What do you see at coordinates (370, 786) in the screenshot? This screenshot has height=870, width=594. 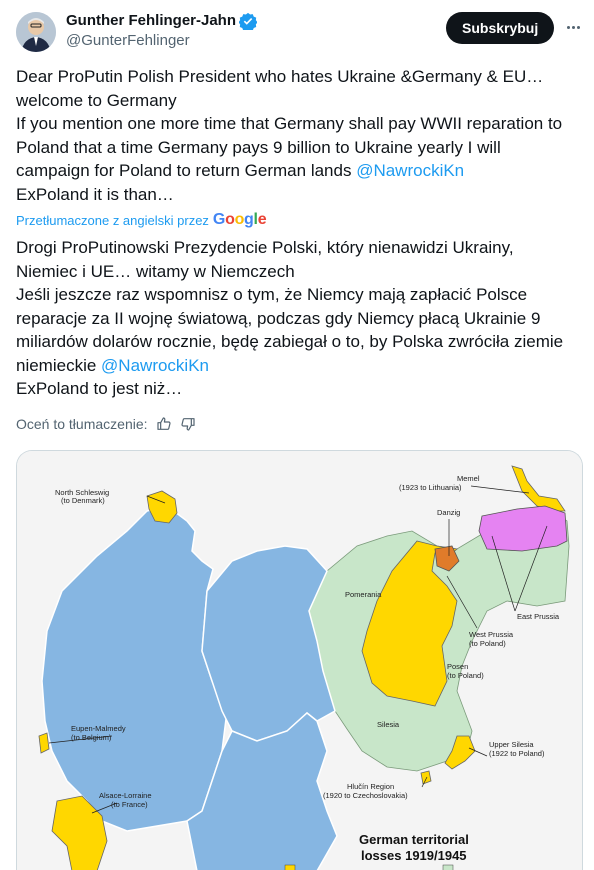 I see `label-hlucin: Hlučín Region` at bounding box center [370, 786].